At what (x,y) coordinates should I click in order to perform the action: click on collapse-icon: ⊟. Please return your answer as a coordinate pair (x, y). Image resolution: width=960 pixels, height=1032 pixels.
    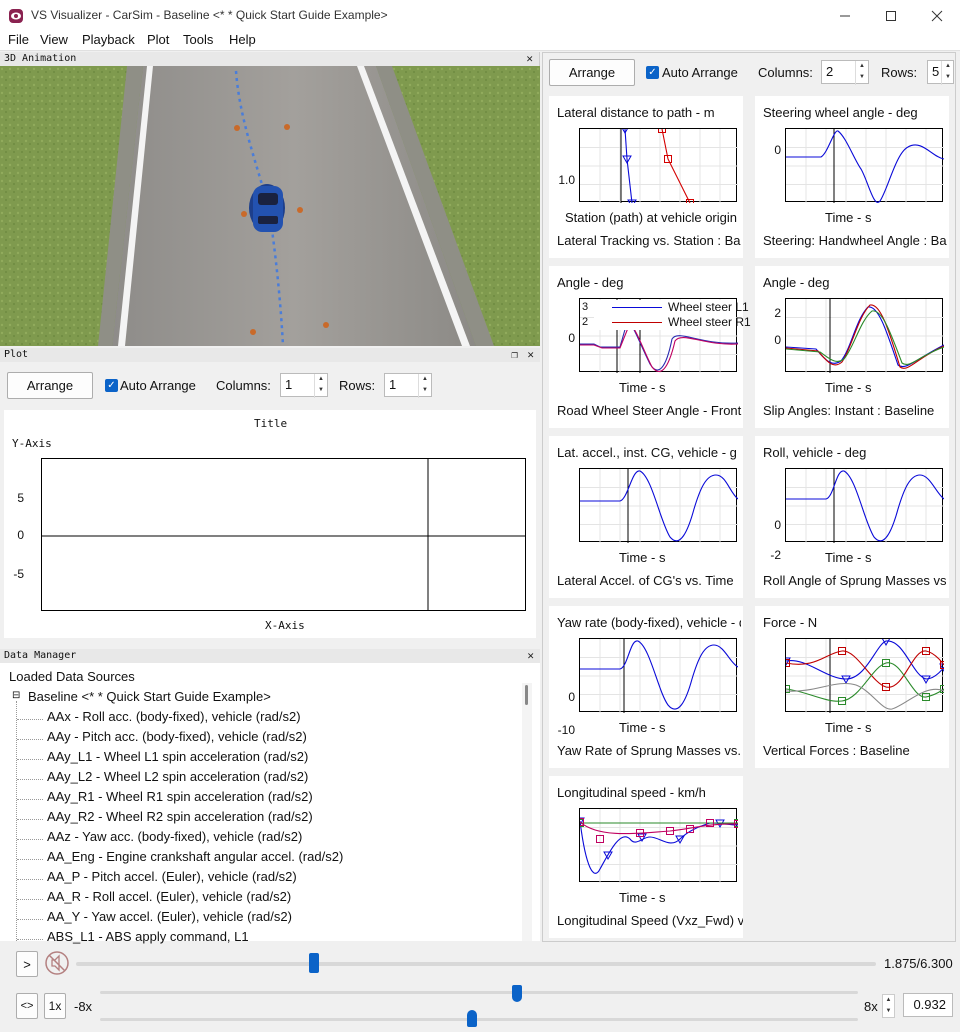
    Looking at the image, I should click on (16, 695).